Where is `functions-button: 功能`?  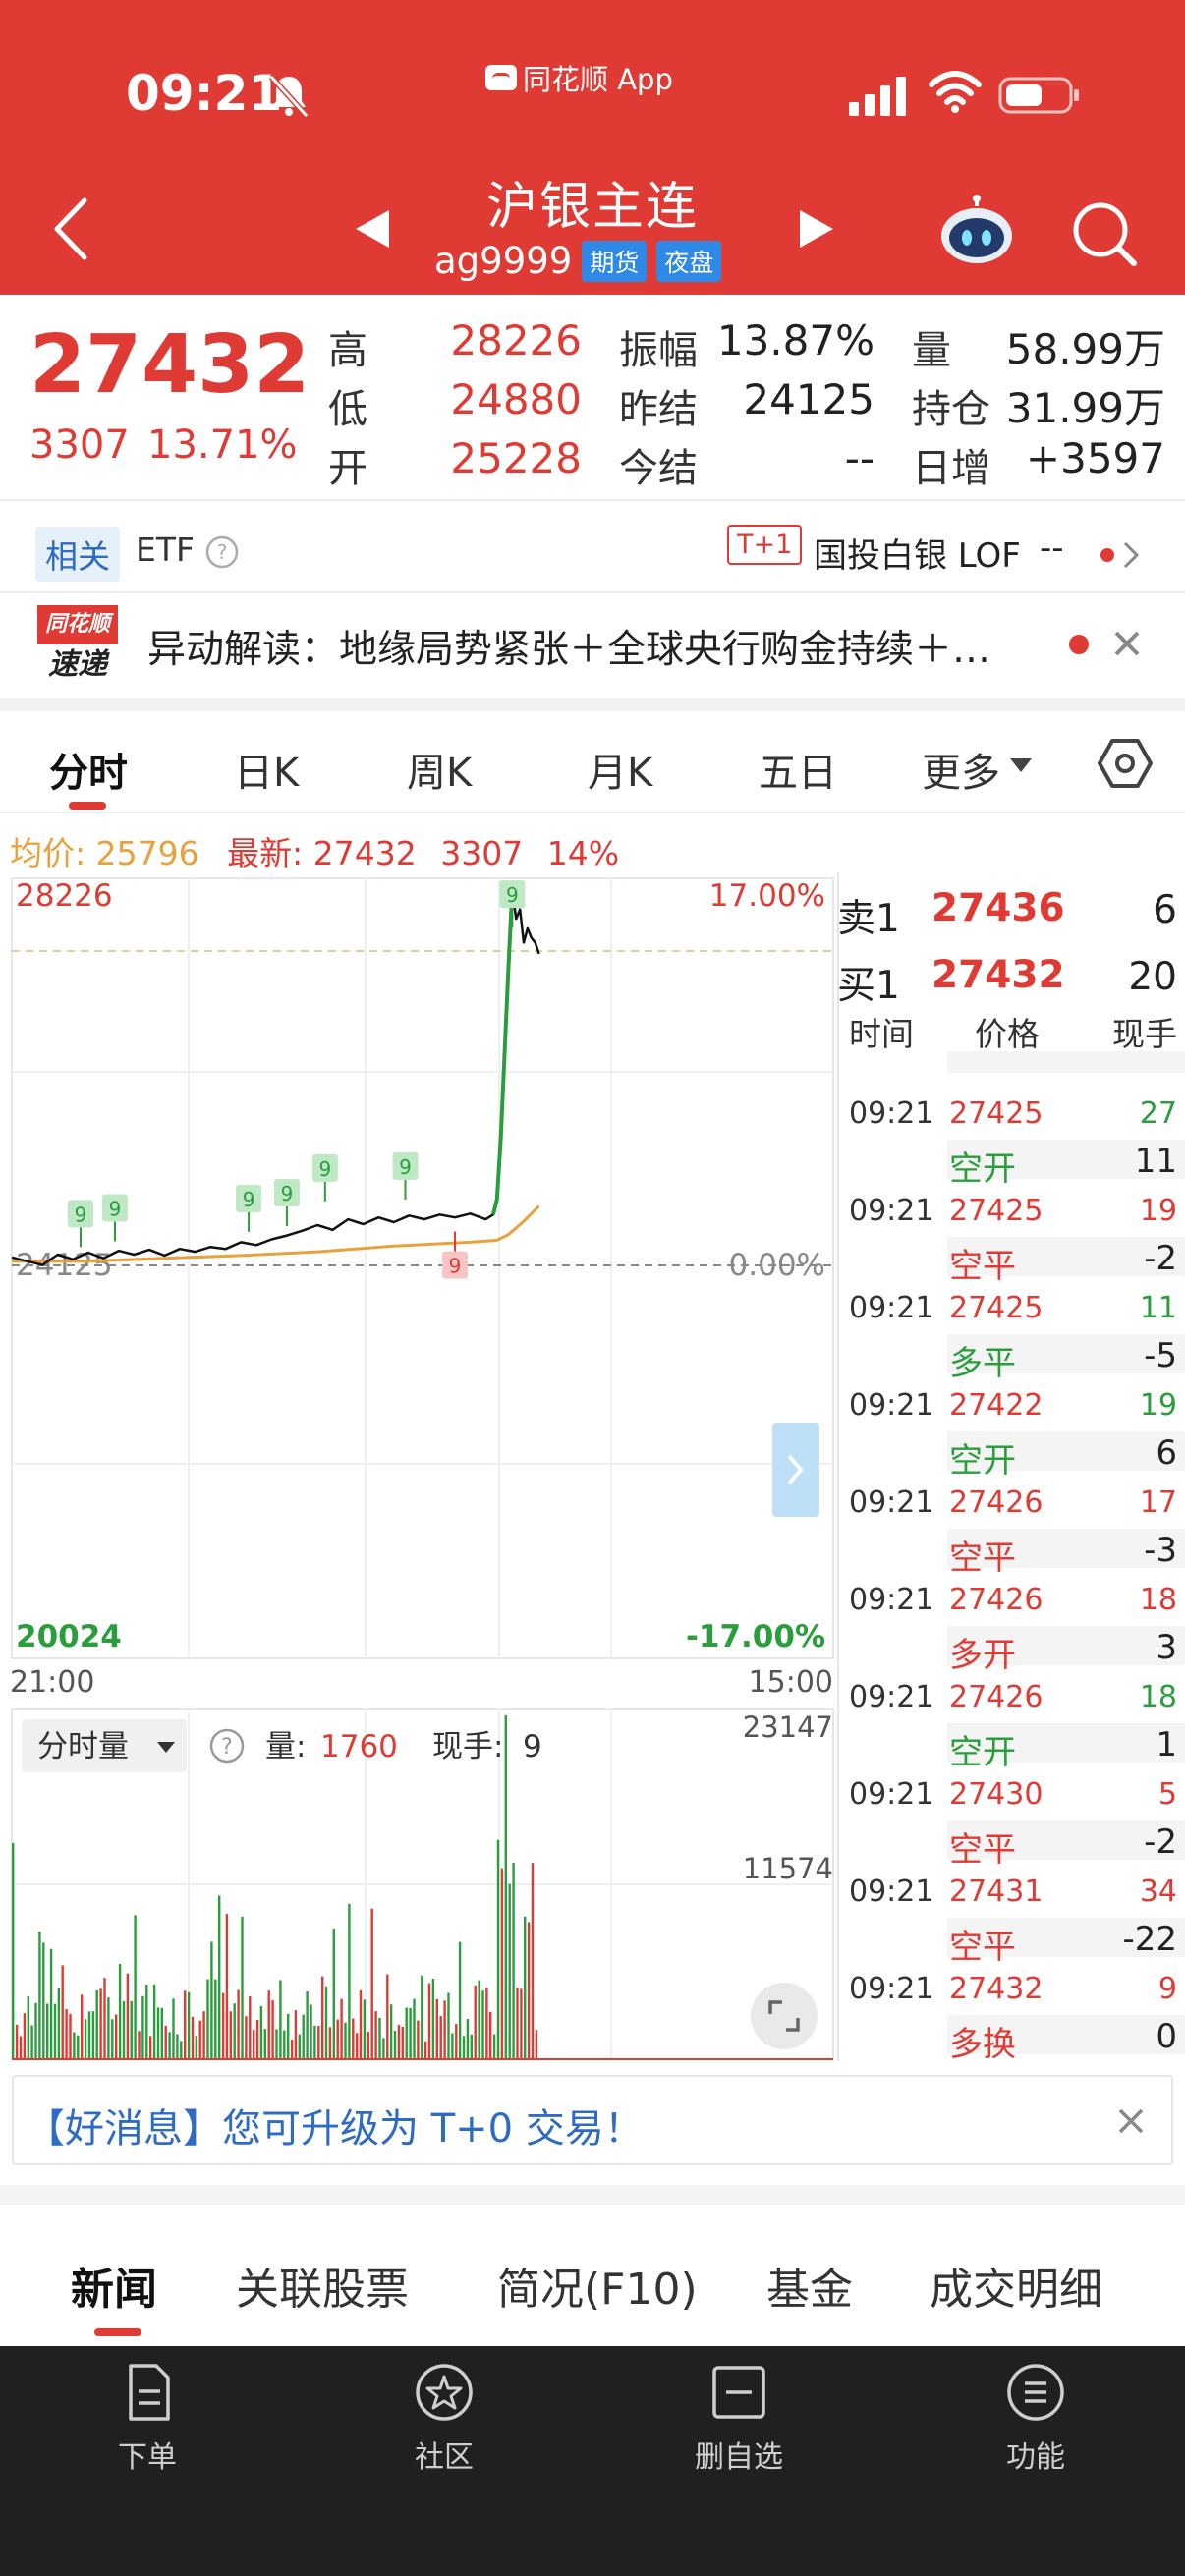 functions-button: 功能 is located at coordinates (1035, 2421).